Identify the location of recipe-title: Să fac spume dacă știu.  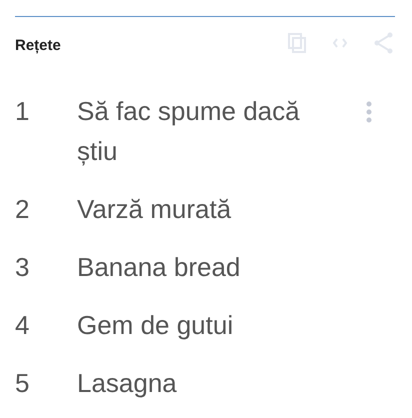
(208, 131).